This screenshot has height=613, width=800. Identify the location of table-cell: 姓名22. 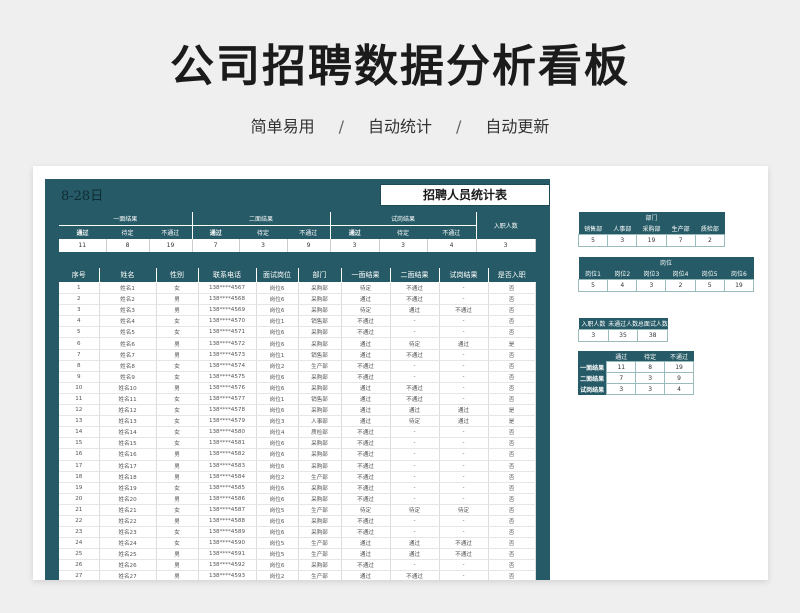
(128, 521).